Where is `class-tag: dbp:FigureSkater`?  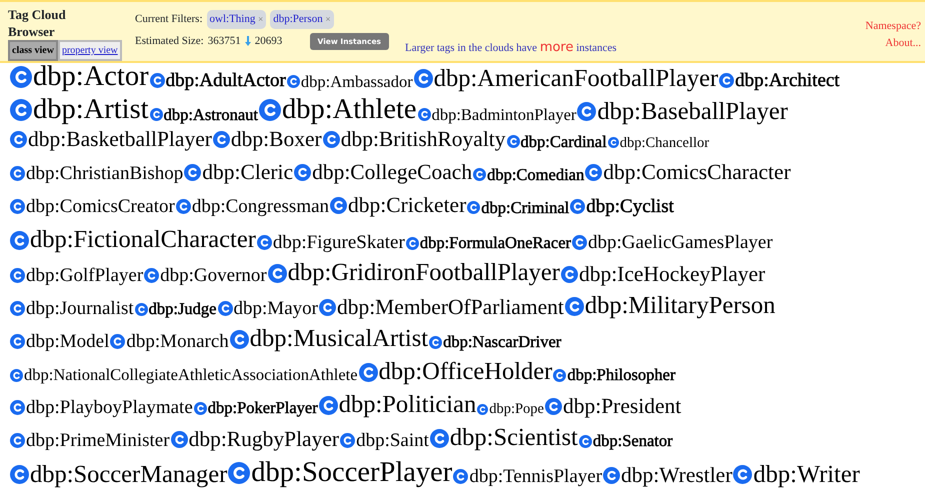
class-tag: dbp:FigureSkater is located at coordinates (330, 242).